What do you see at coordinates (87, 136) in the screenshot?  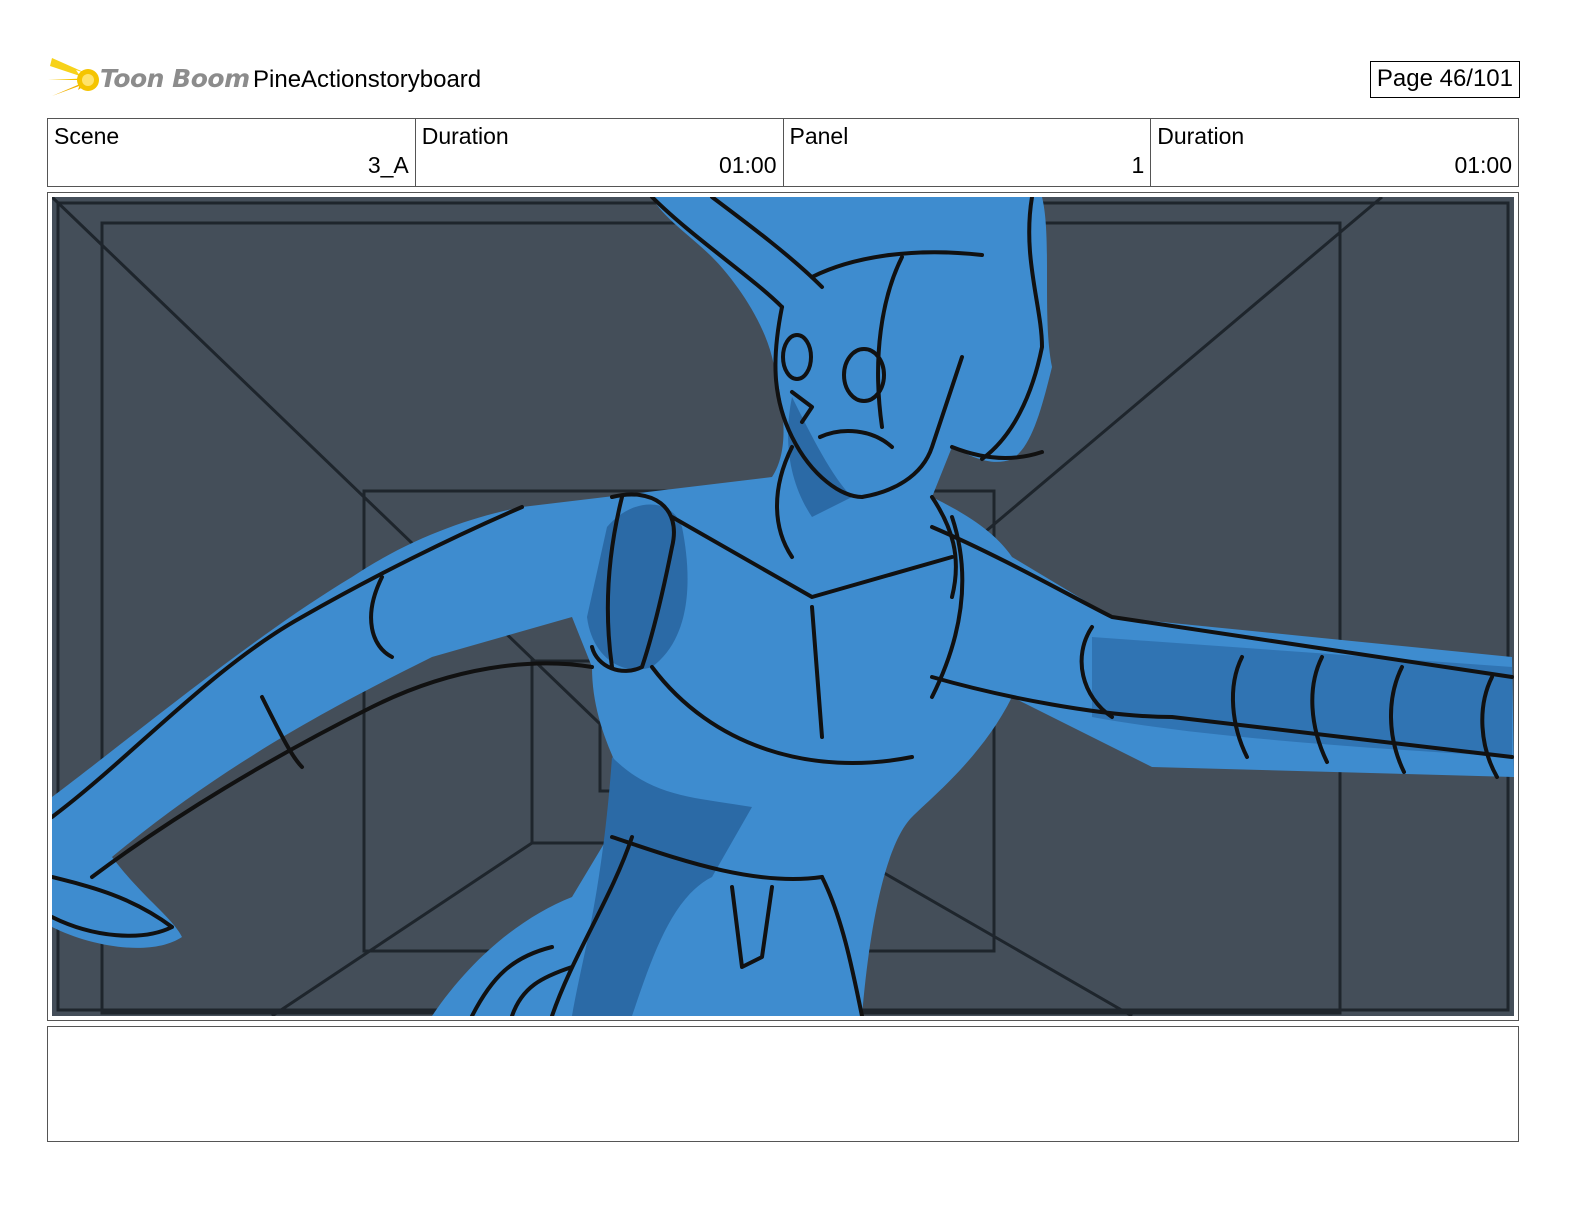 I see `scene-label: Scene` at bounding box center [87, 136].